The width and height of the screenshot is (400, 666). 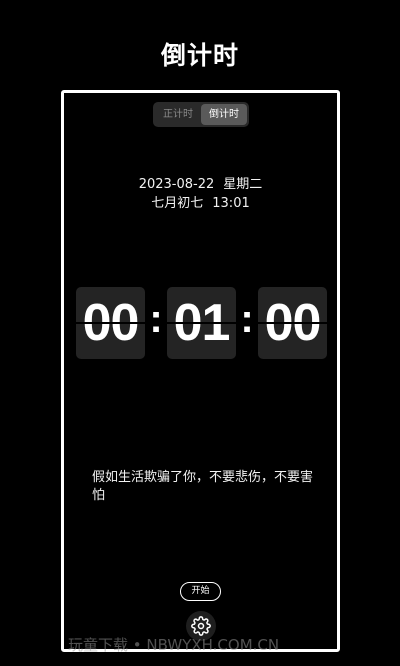 What do you see at coordinates (177, 203) in the screenshot?
I see `lunar-date-text: 七月初七` at bounding box center [177, 203].